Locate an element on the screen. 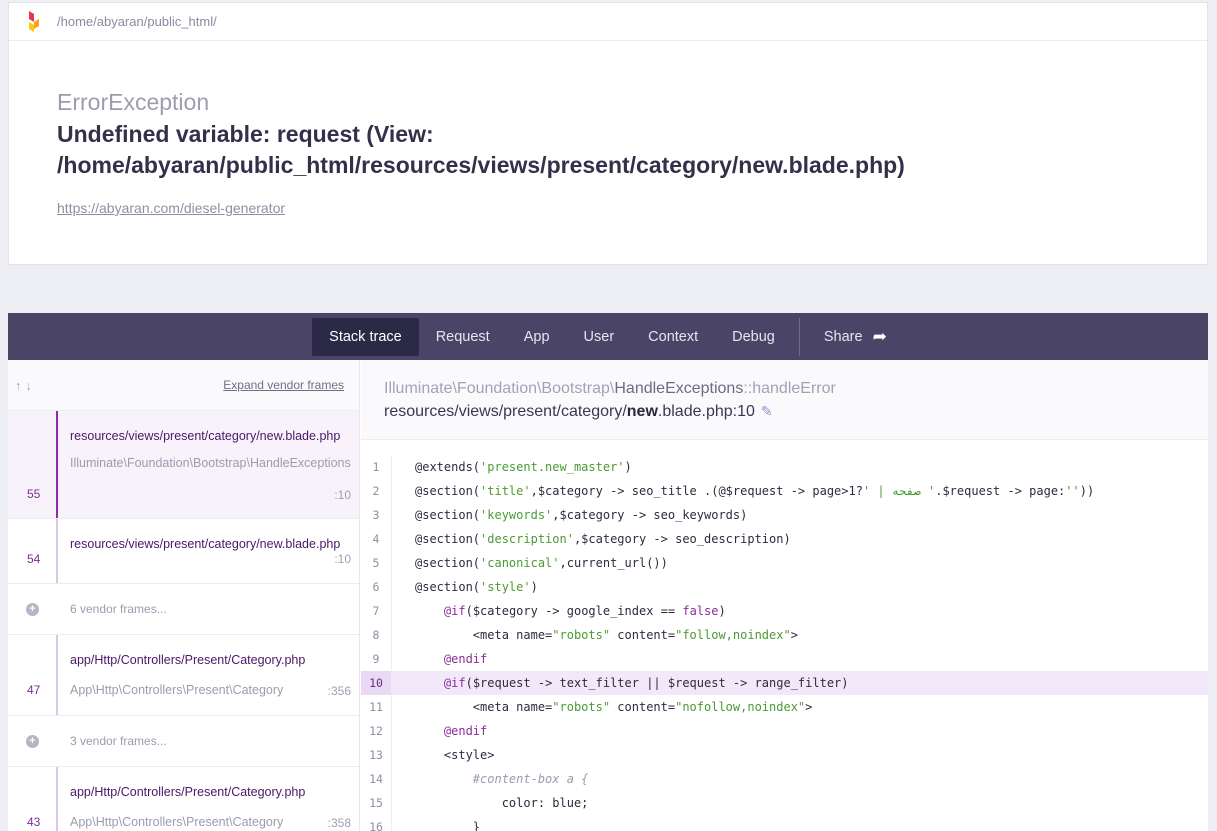  line-number: 15 is located at coordinates (376, 803).